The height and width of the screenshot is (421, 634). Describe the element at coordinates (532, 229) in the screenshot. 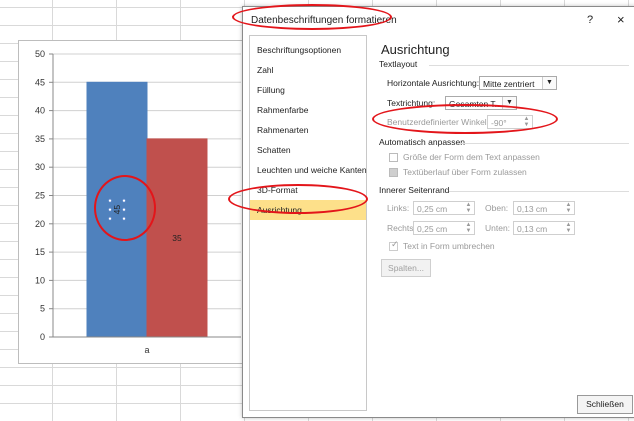

I see `bottom-margin-value: 0,13 cm` at that location.